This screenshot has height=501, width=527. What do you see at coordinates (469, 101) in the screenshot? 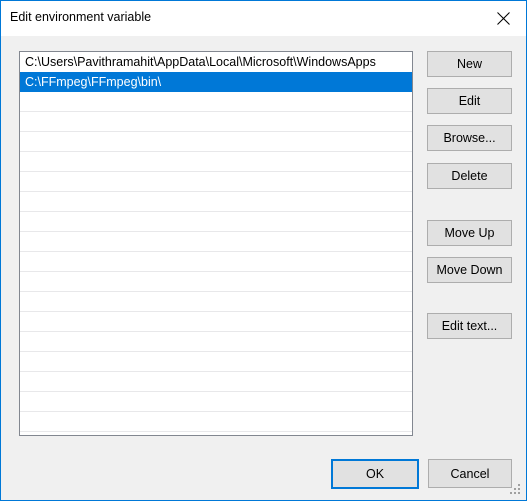
I see `edit-button: Edit` at bounding box center [469, 101].